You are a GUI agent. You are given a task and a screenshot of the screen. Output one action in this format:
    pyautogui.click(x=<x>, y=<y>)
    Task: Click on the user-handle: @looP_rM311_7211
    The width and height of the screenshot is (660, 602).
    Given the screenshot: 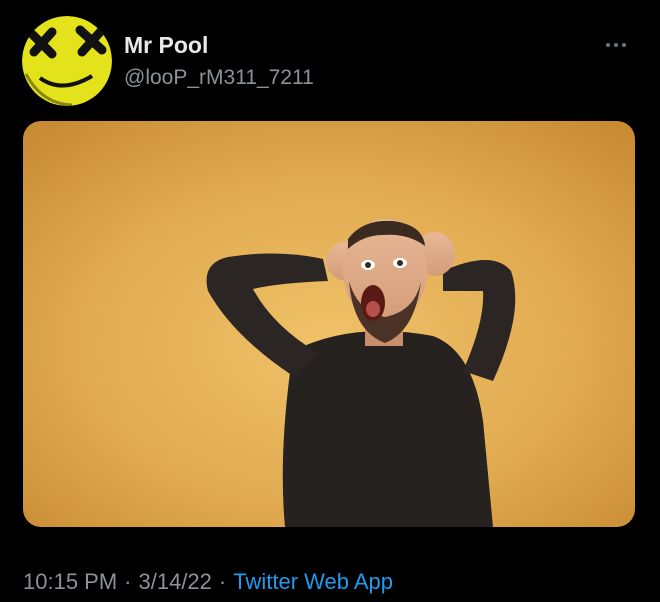 What is the action you would take?
    pyautogui.click(x=219, y=77)
    